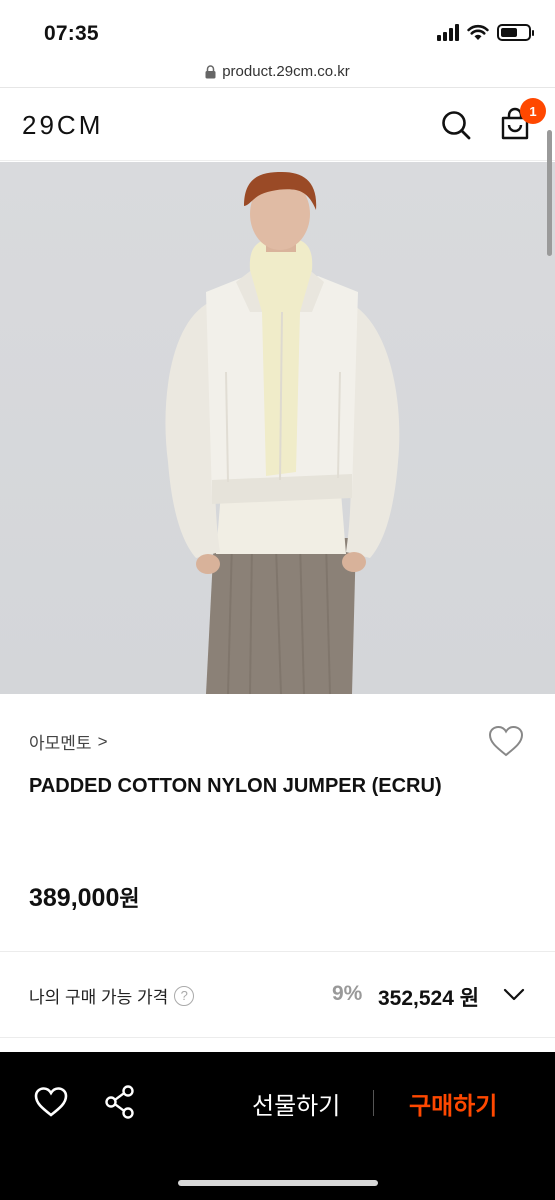  I want to click on home-indicator, so click(278, 1183).